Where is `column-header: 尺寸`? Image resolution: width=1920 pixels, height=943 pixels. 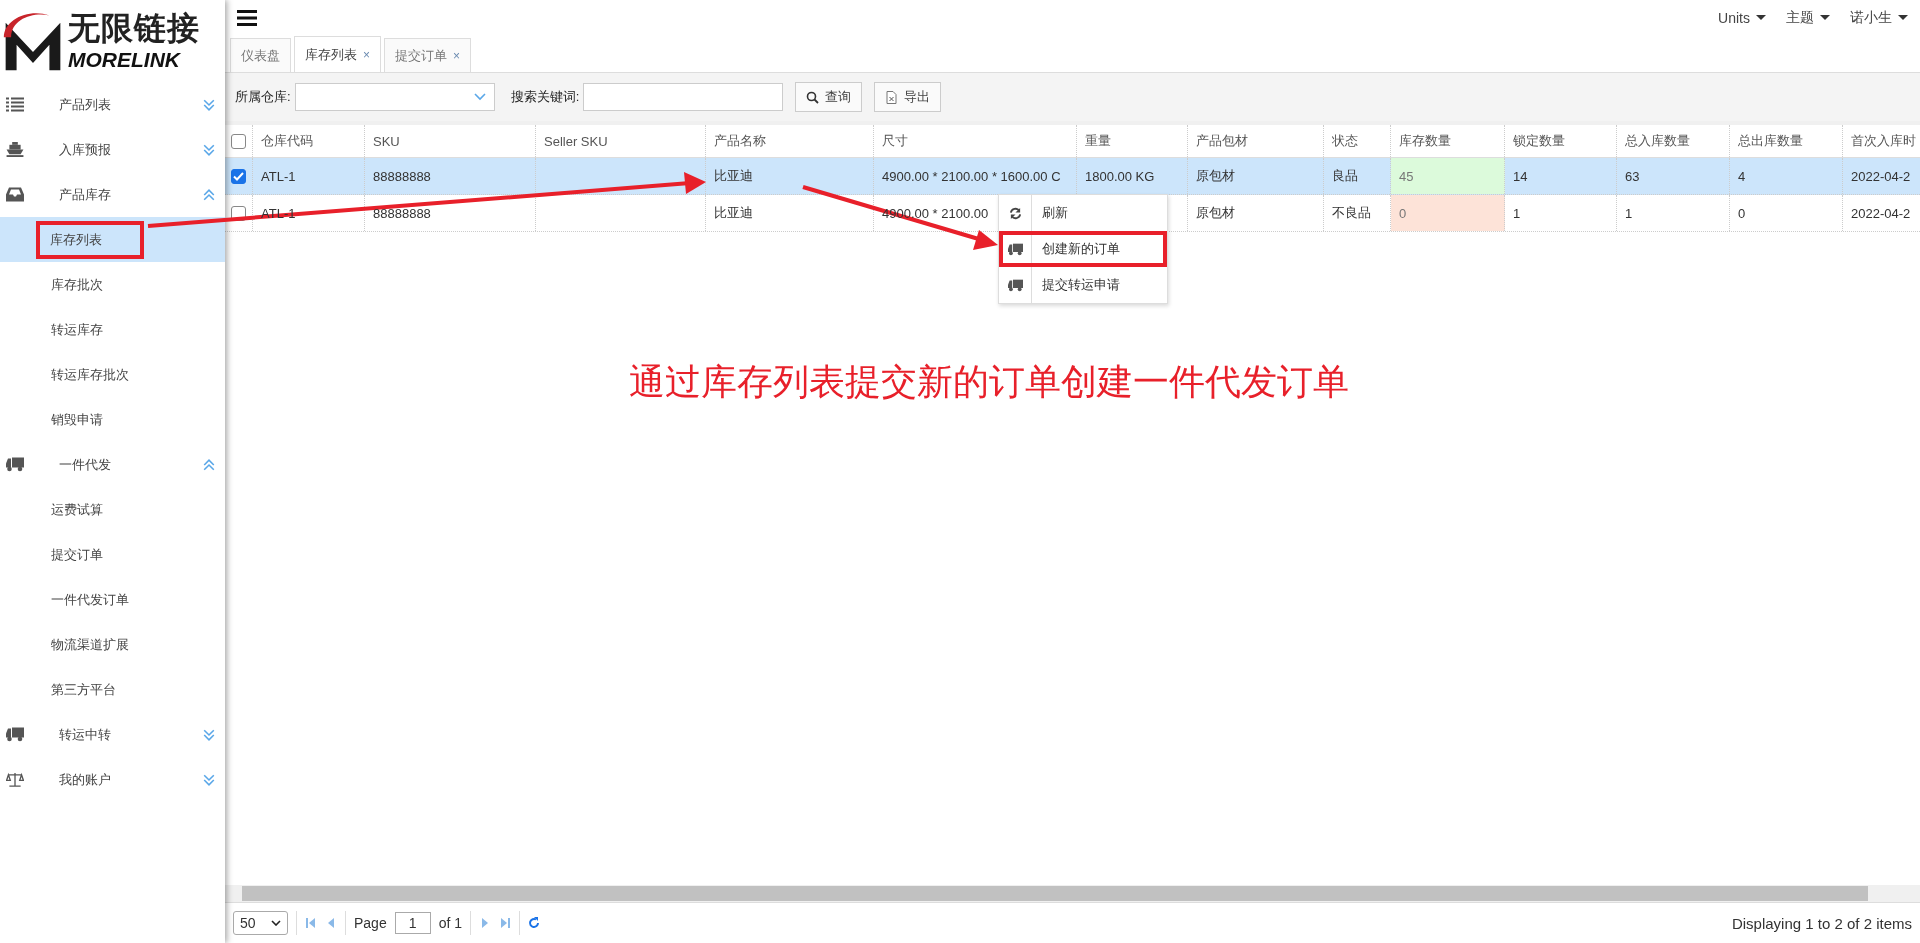 column-header: 尺寸 is located at coordinates (975, 141).